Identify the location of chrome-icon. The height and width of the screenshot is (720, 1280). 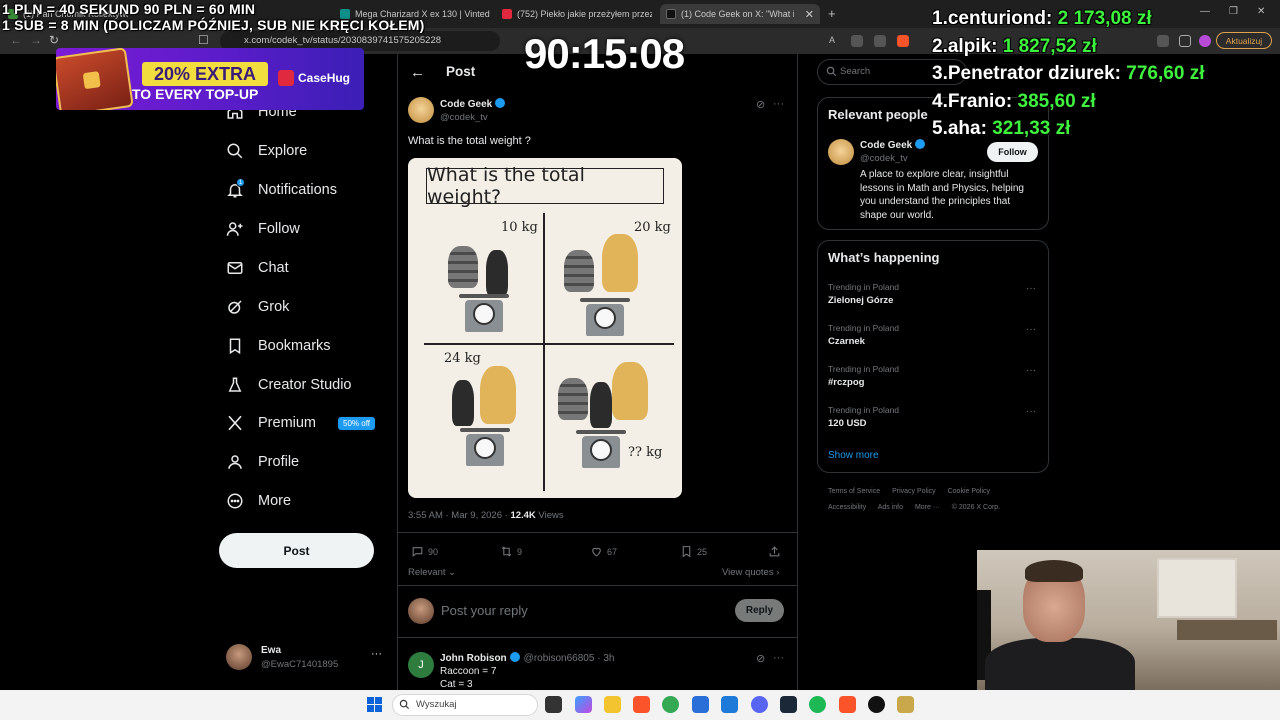
(670, 704).